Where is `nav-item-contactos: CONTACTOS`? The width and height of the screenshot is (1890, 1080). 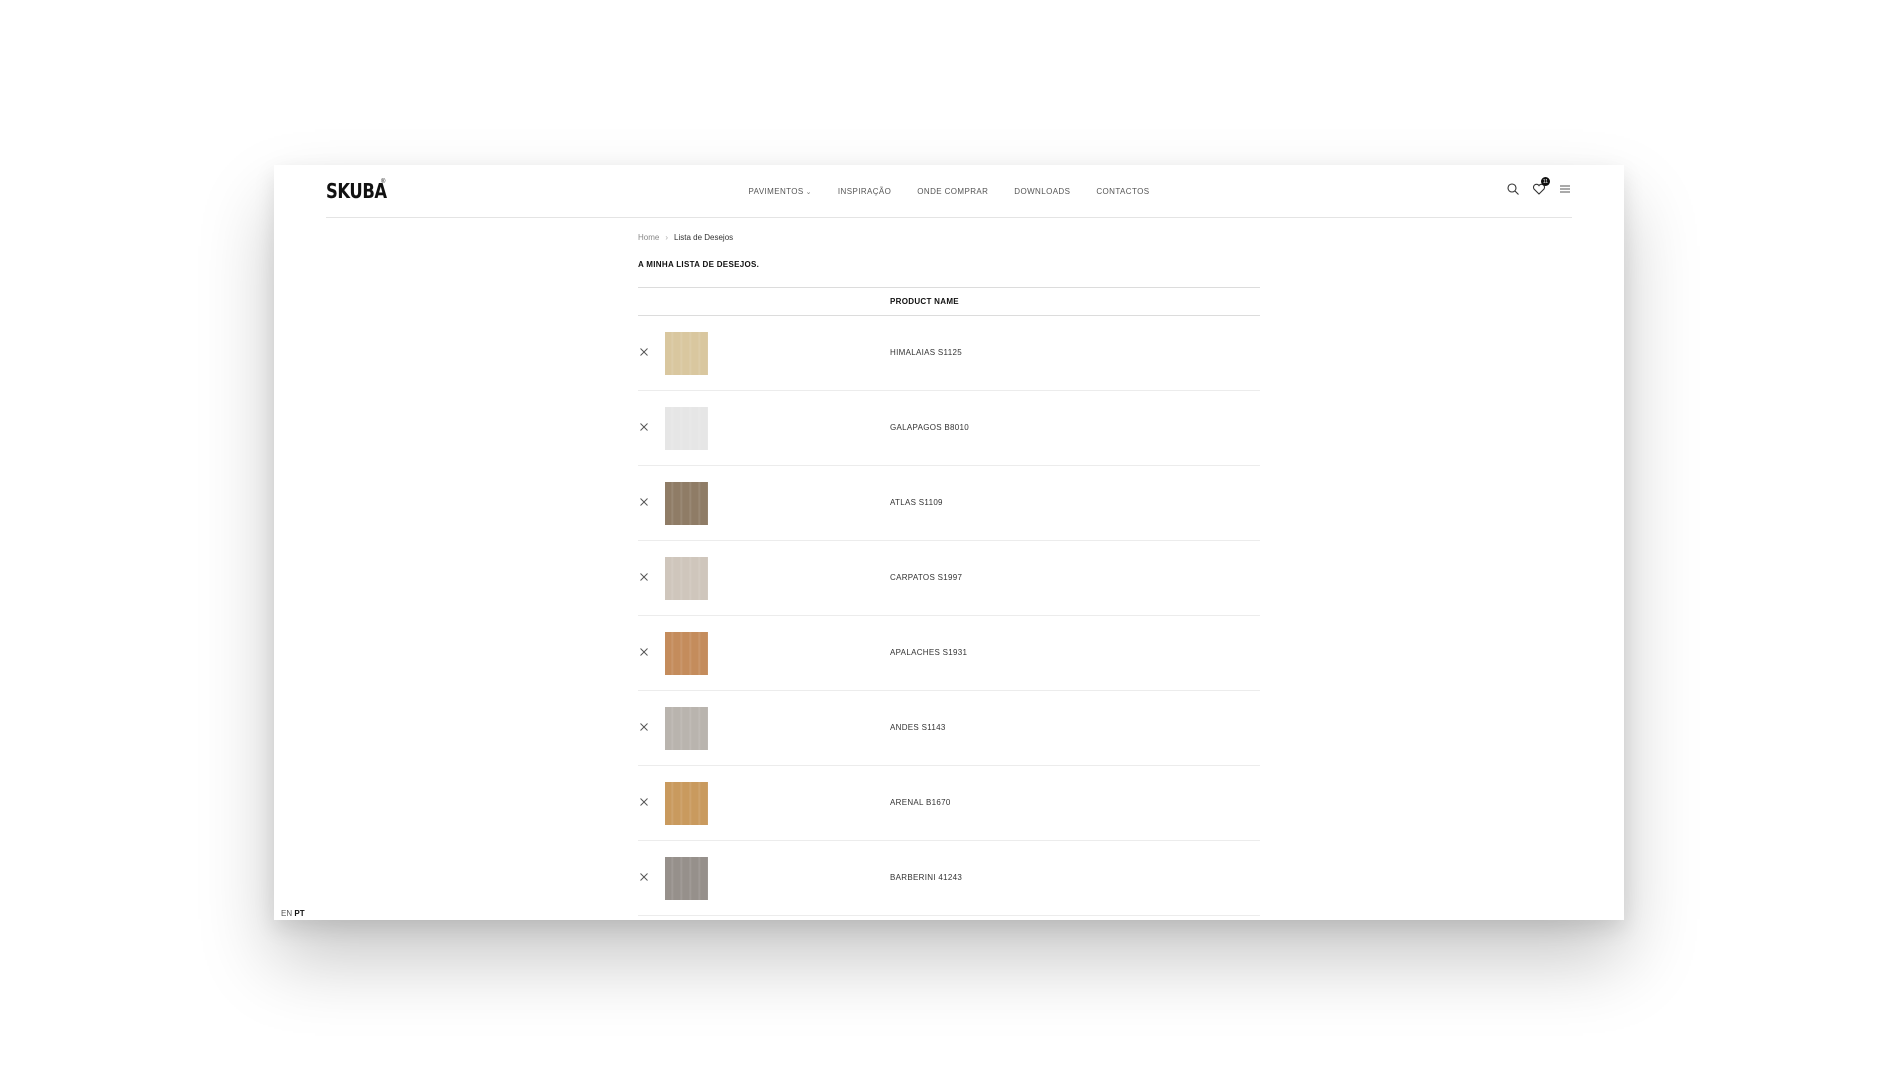 nav-item-contactos: CONTACTOS is located at coordinates (1122, 191).